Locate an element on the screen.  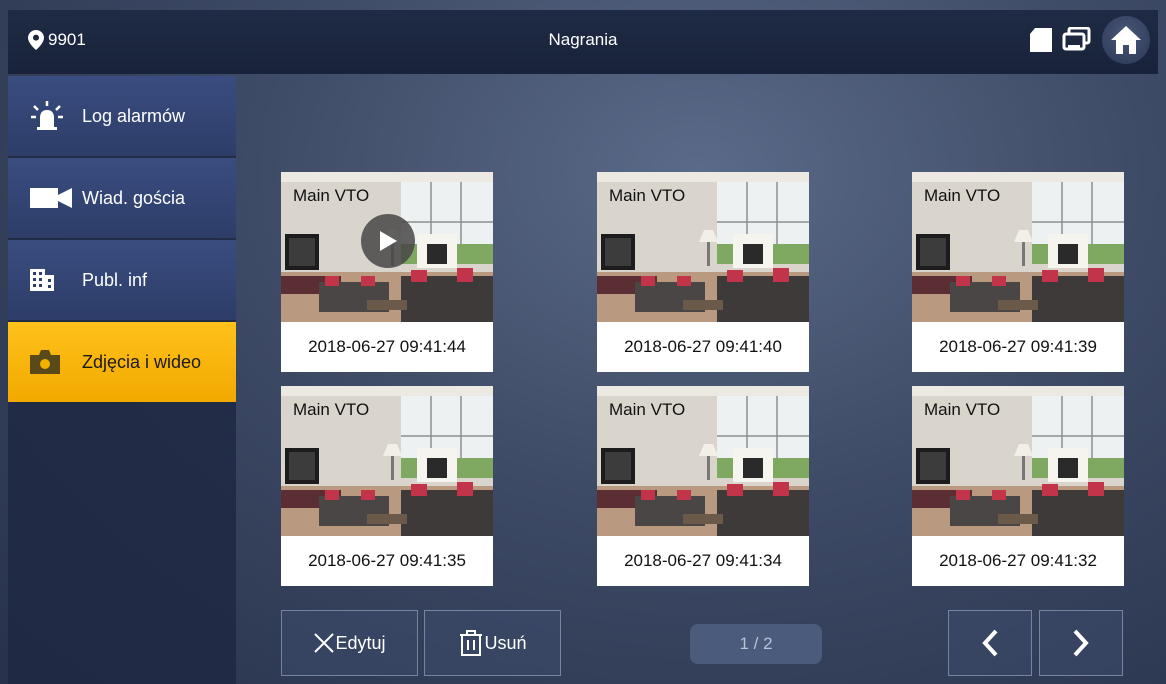
network-icon is located at coordinates (1077, 40).